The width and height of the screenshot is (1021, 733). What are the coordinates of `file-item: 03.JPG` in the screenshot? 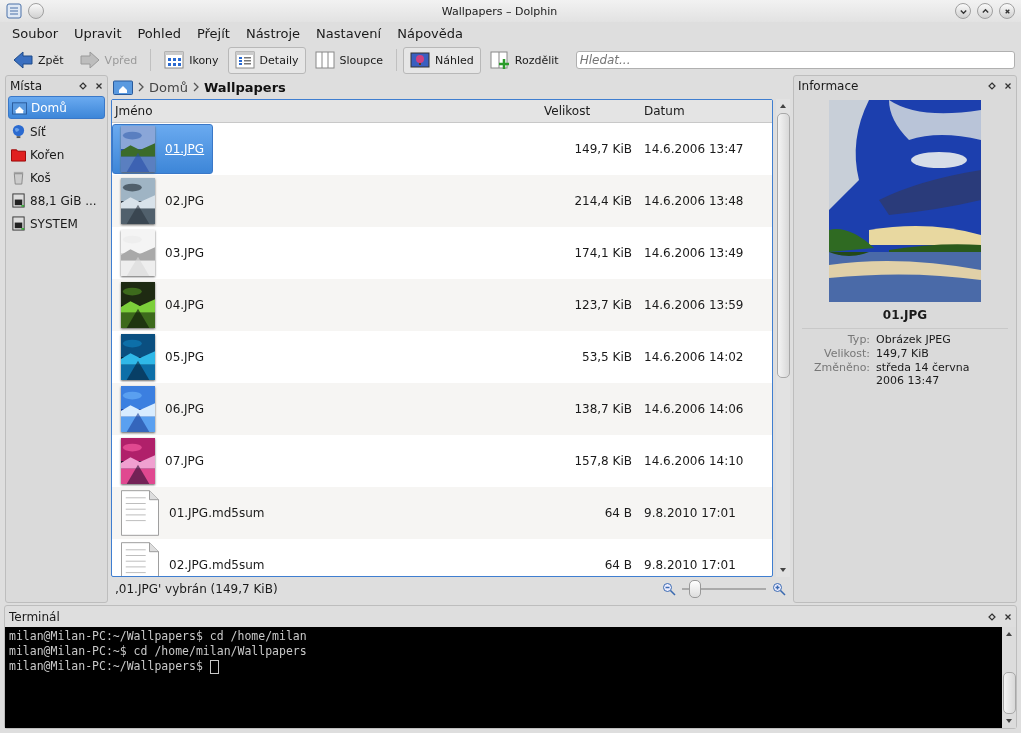 It's located at (163, 252).